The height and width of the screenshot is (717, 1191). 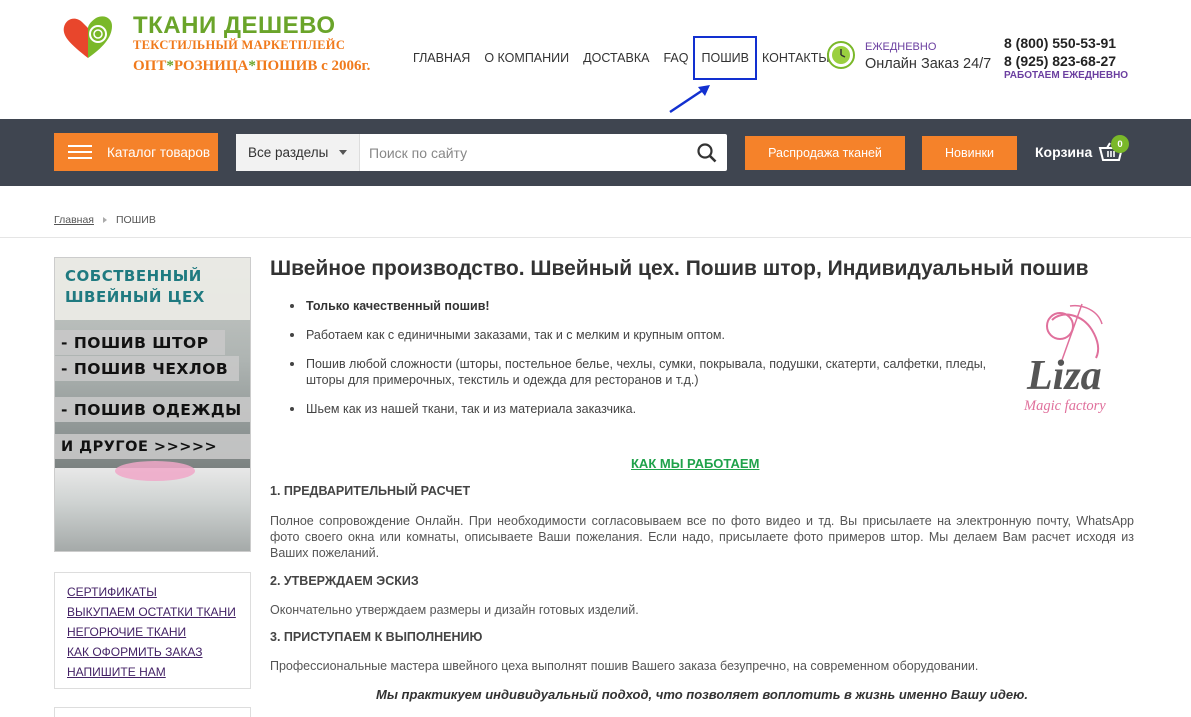 What do you see at coordinates (441, 64) in the screenshot?
I see `nav-item-home: ГЛАВНАЯ` at bounding box center [441, 64].